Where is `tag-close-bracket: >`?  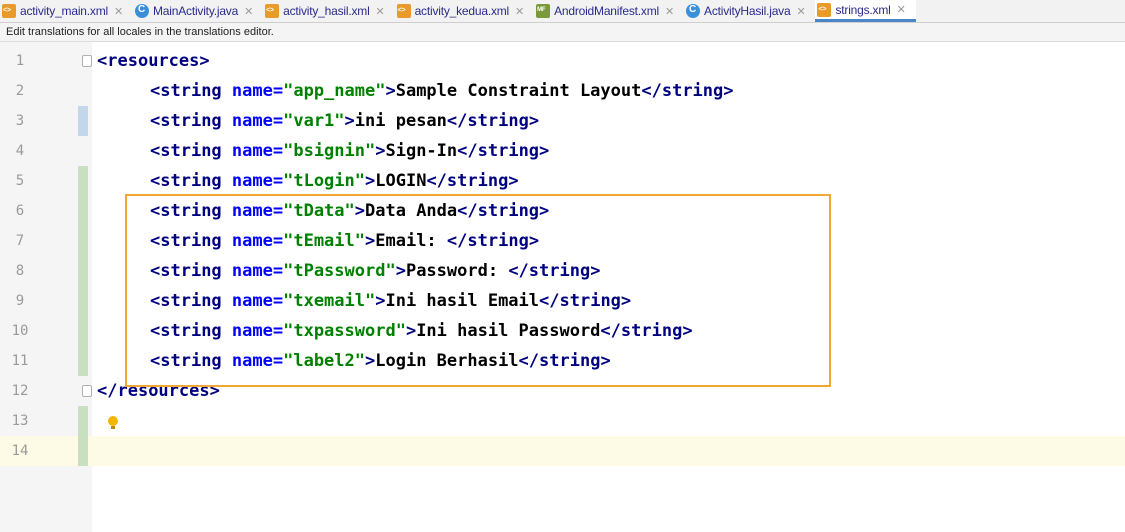
tag-close-bracket: > is located at coordinates (204, 61).